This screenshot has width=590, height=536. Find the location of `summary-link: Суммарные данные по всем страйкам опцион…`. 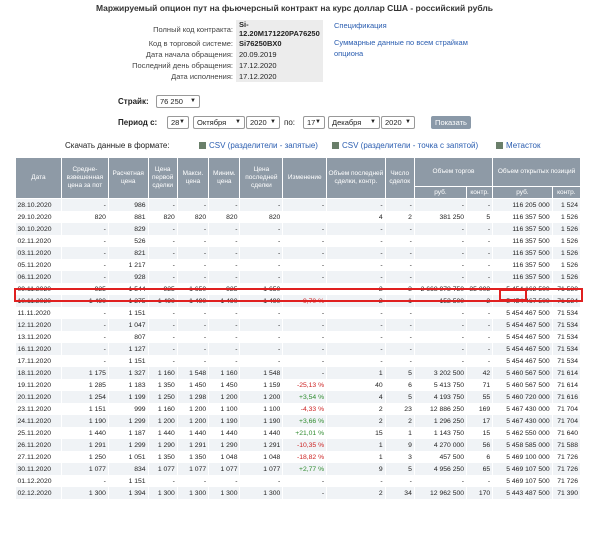

summary-link: Суммарные данные по всем страйкам опцион… is located at coordinates (401, 48).